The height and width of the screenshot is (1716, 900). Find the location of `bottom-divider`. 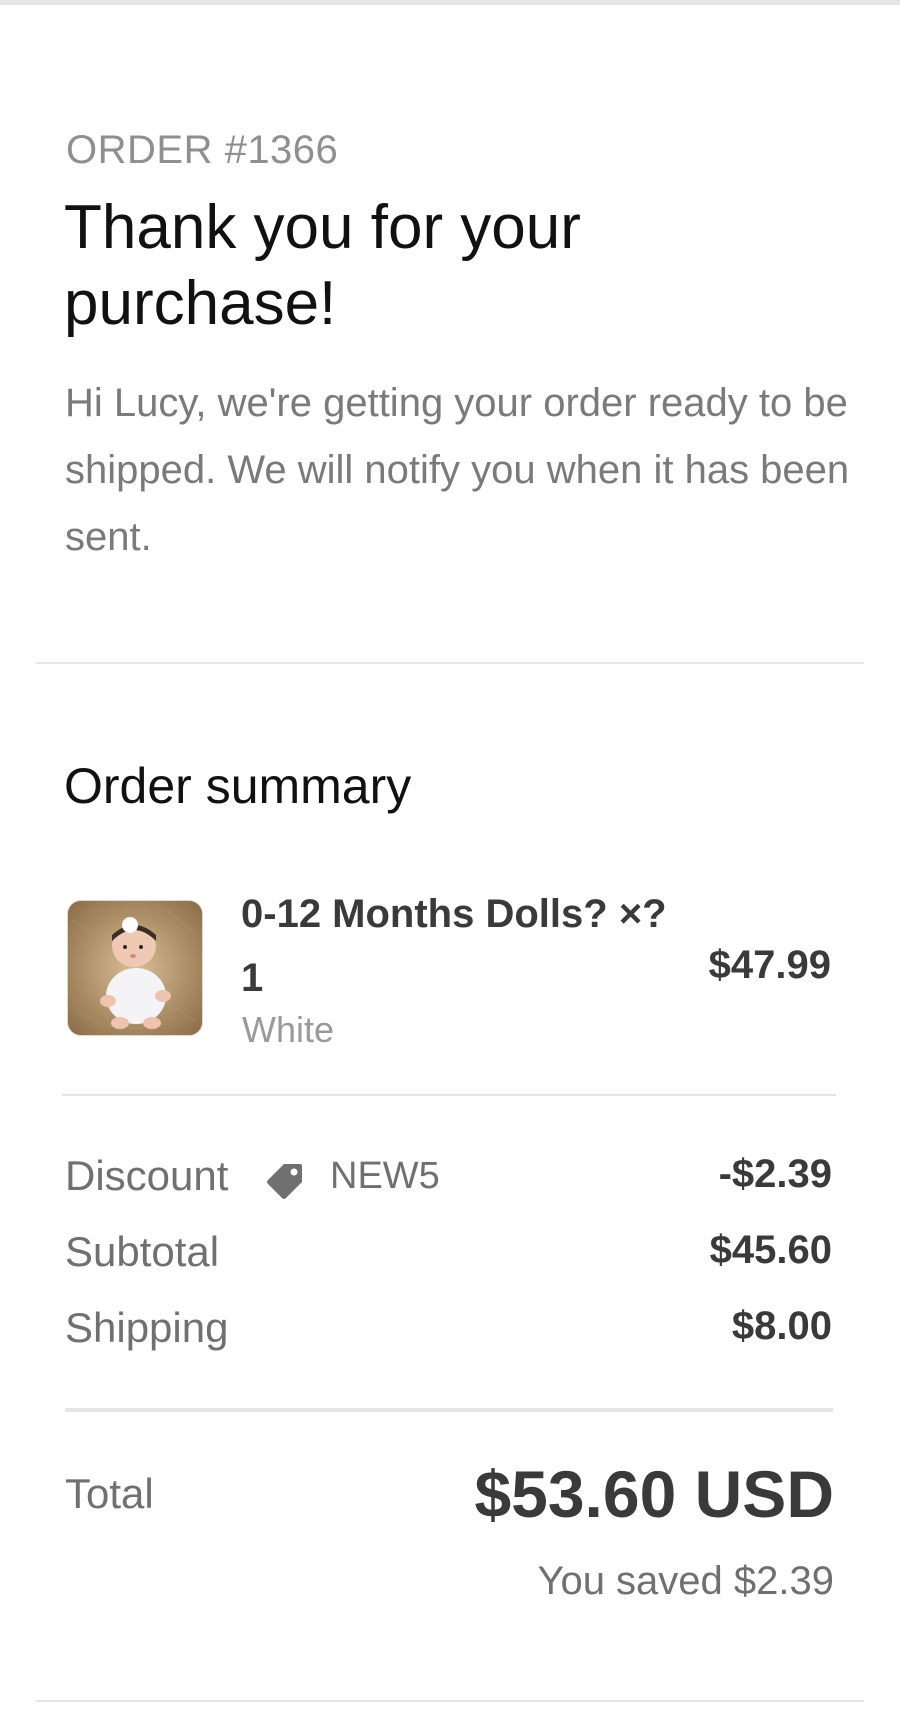

bottom-divider is located at coordinates (450, 1701).